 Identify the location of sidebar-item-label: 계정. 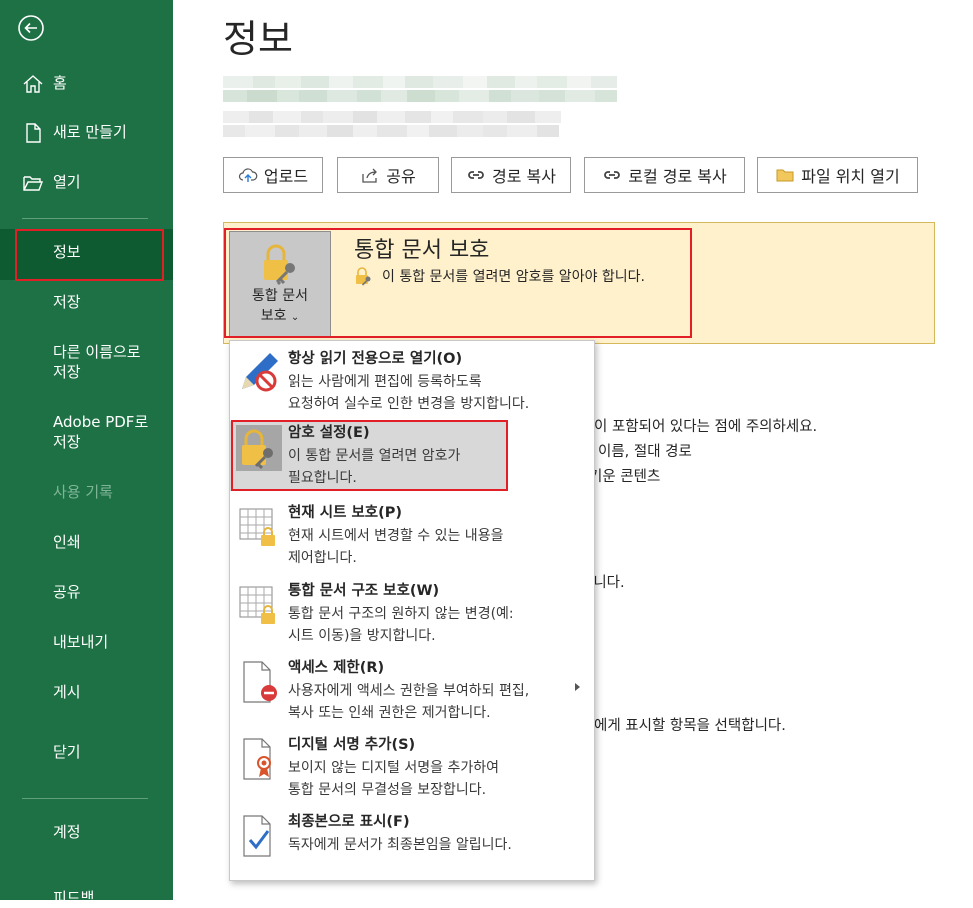
(67, 832).